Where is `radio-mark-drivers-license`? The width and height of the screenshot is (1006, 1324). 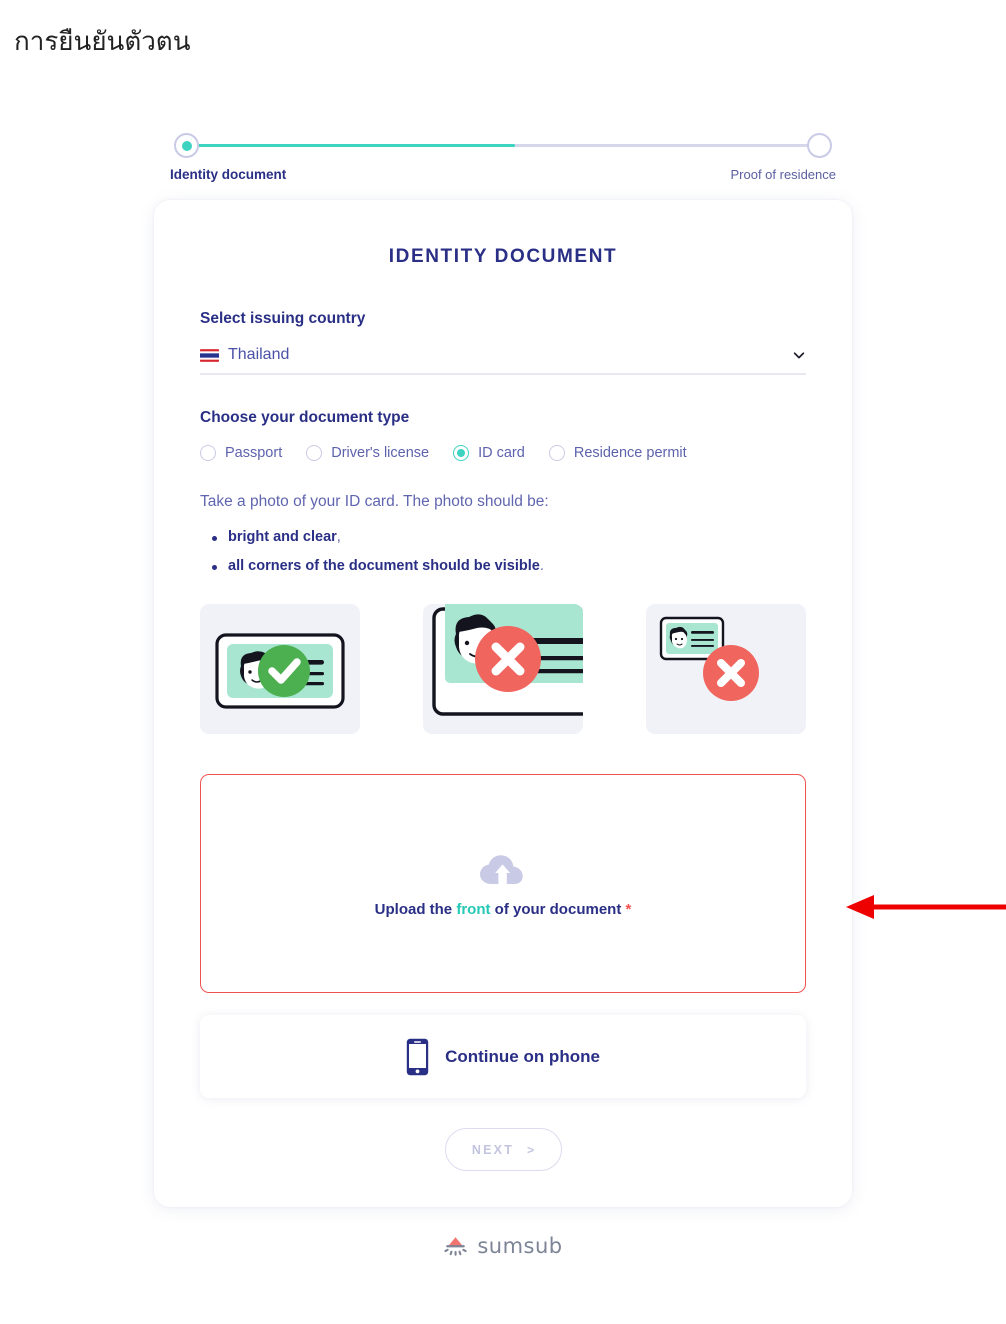 radio-mark-drivers-license is located at coordinates (314, 453).